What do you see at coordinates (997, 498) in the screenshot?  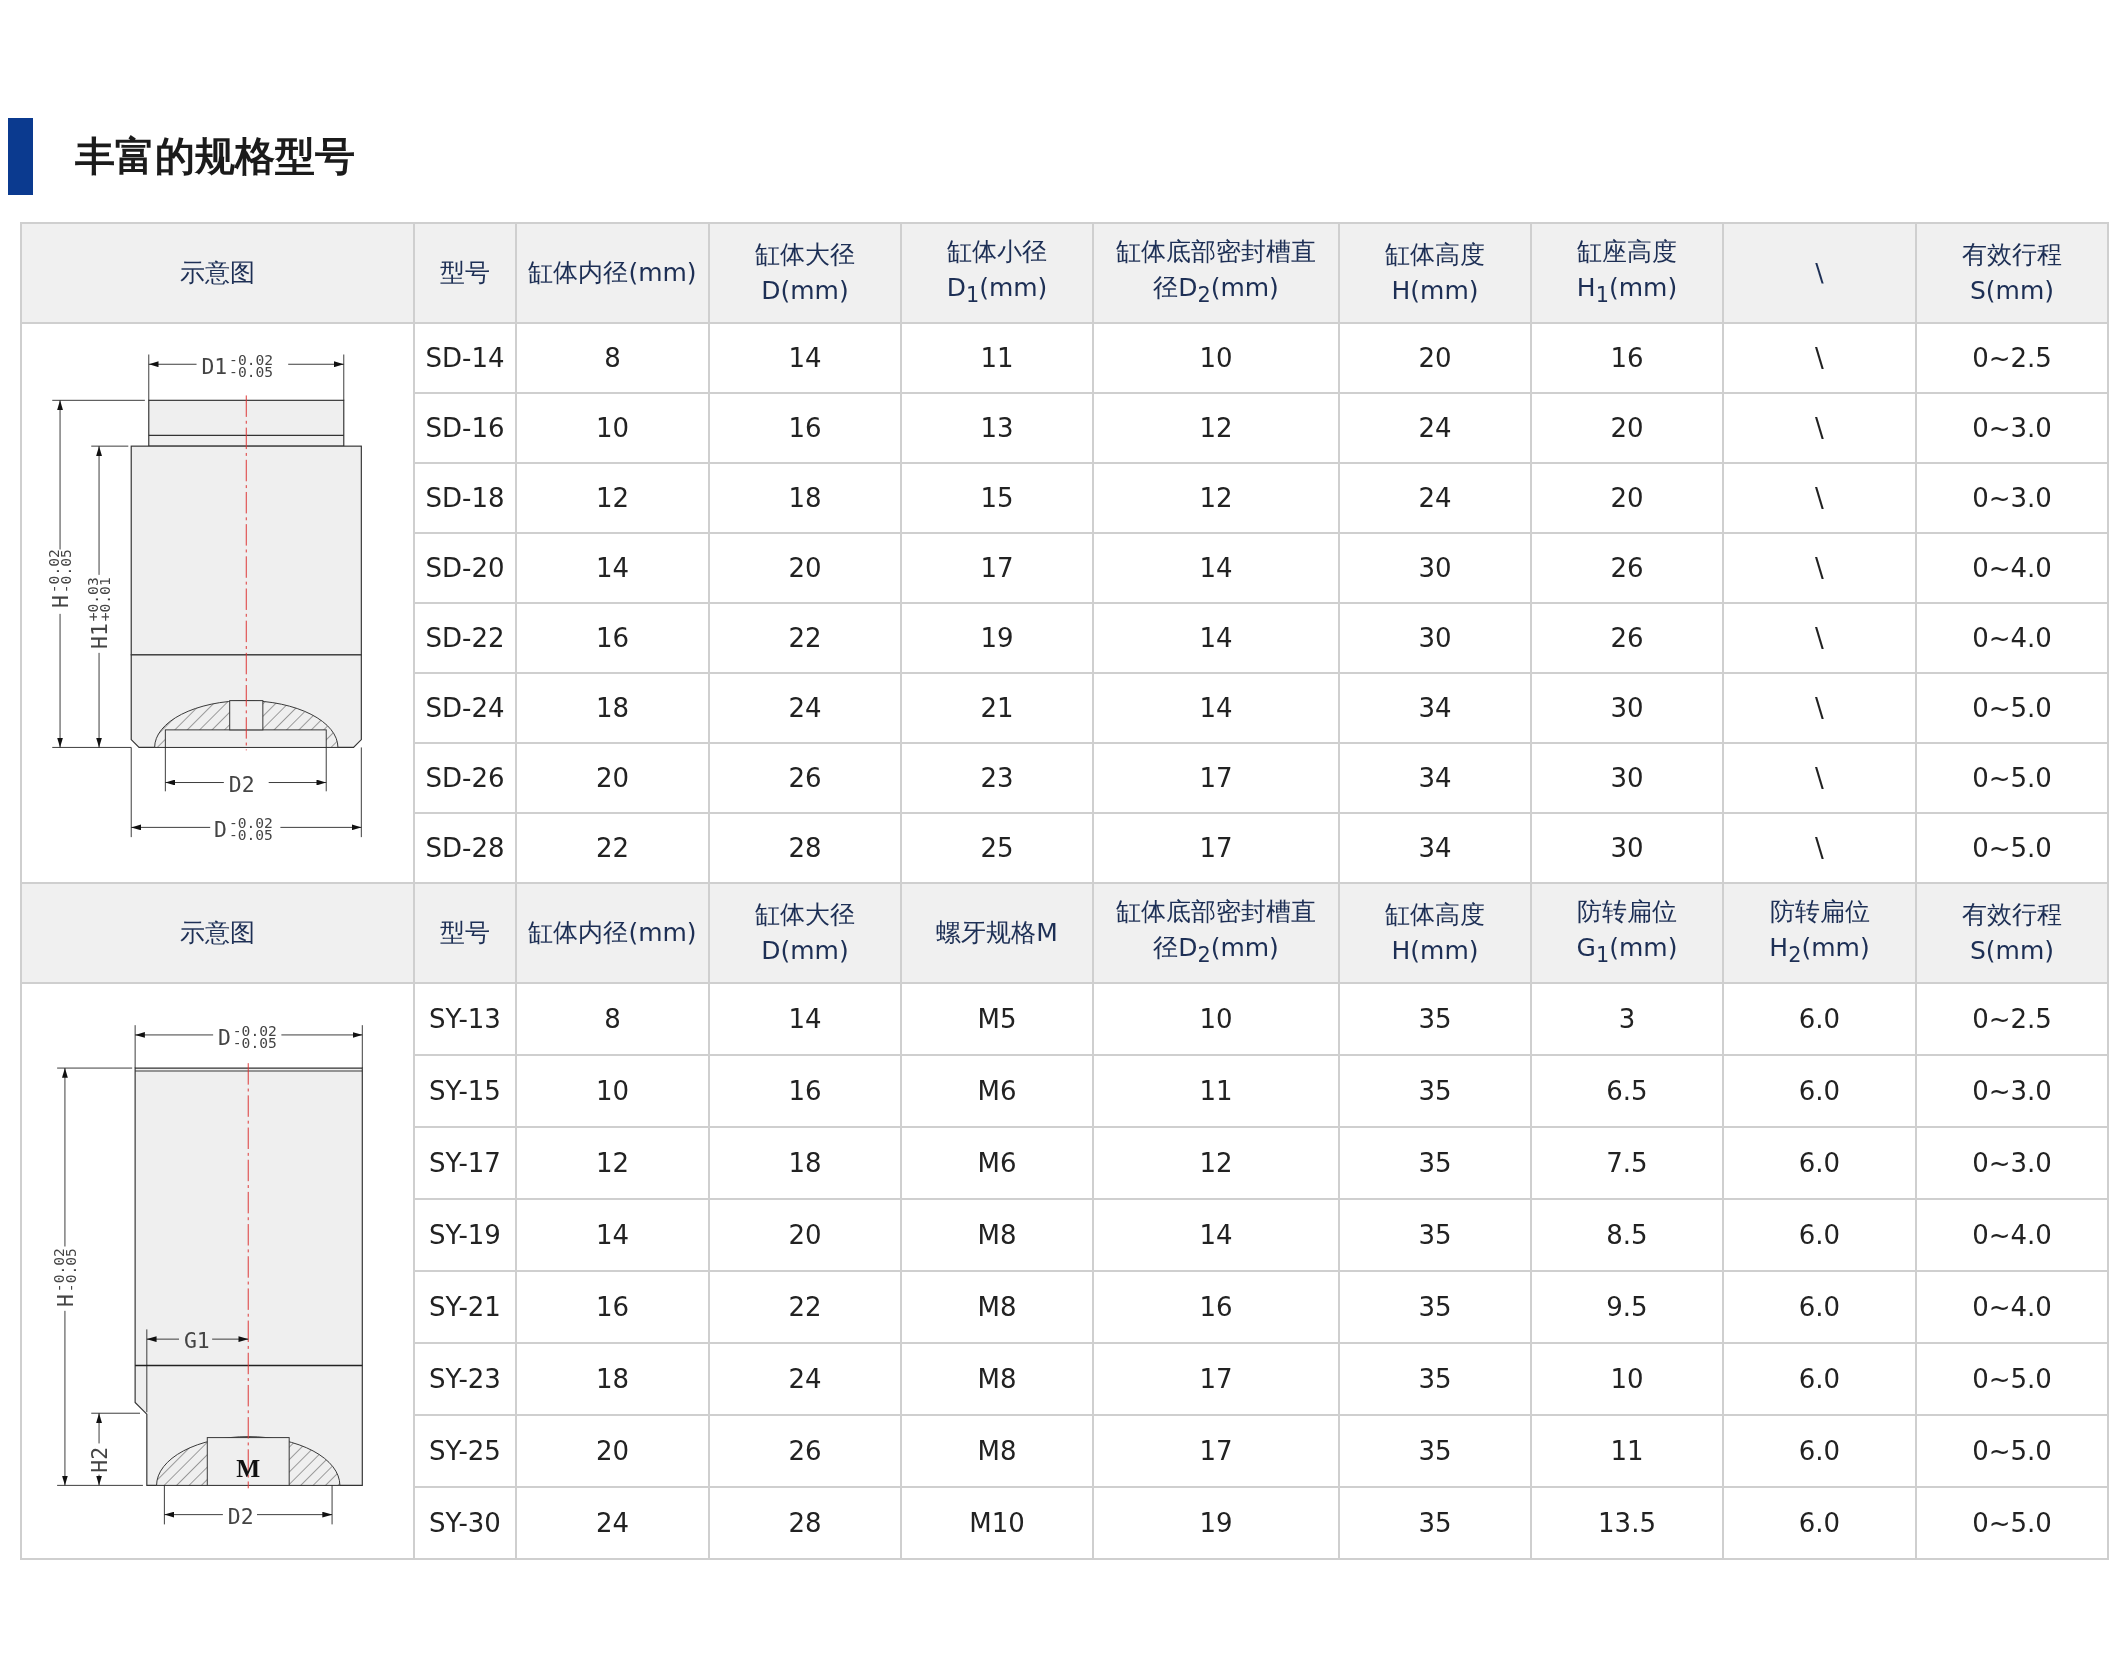 I see `table-cell: 15` at bounding box center [997, 498].